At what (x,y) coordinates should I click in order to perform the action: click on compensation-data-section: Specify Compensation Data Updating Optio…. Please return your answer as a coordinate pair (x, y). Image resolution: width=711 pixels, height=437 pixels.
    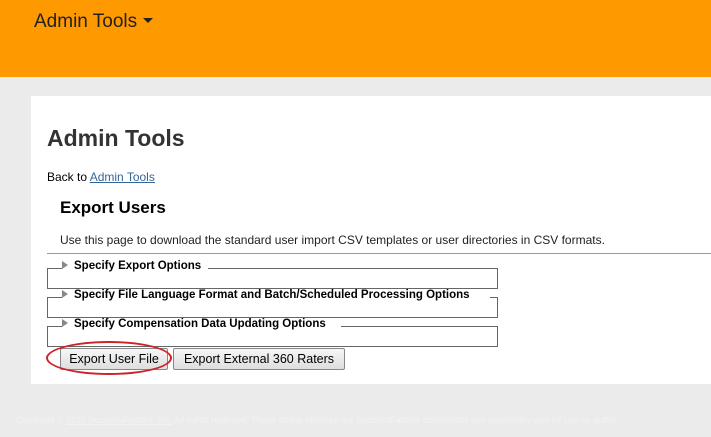
    Looking at the image, I should click on (272, 332).